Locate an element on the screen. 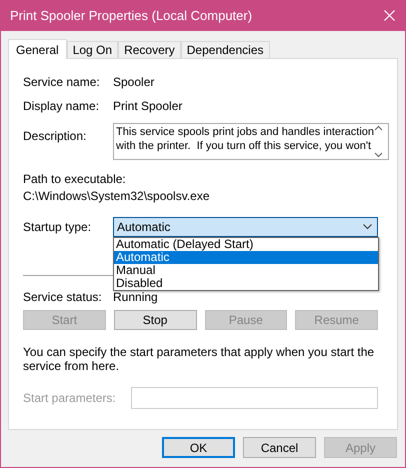 This screenshot has height=468, width=406. field-label: Startup type: is located at coordinates (57, 227).